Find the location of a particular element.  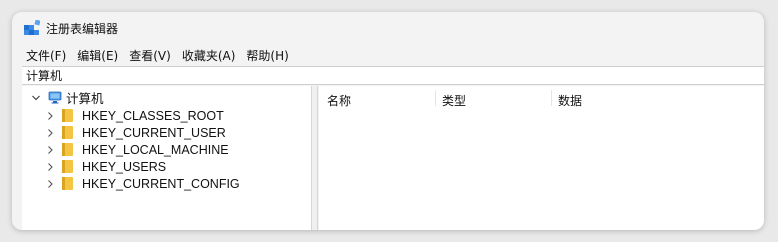

tree-item-label: HKEY_CURRENT_CONFIG is located at coordinates (161, 183).